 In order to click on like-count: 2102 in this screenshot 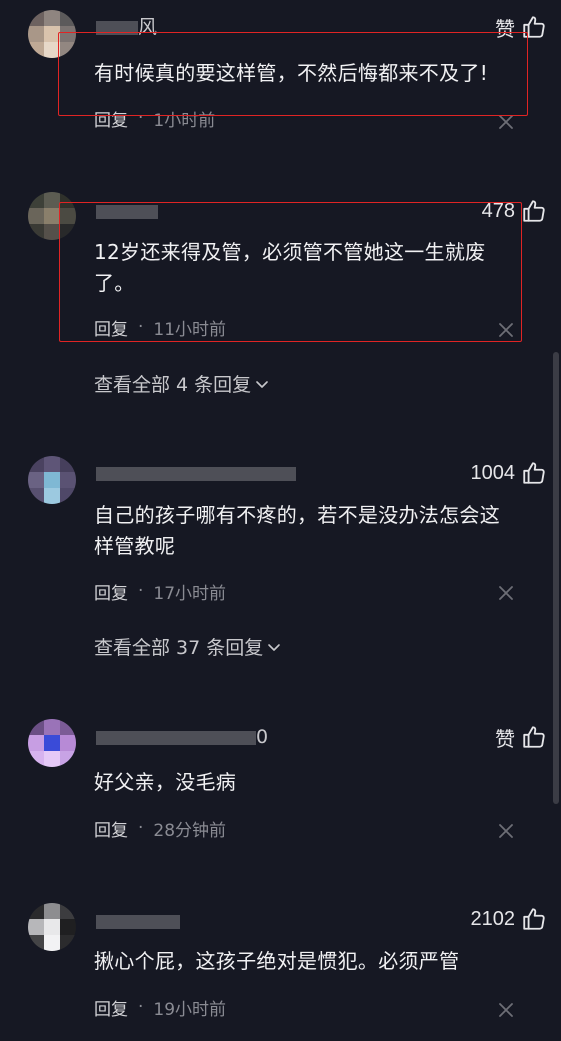, I will do `click(493, 918)`.